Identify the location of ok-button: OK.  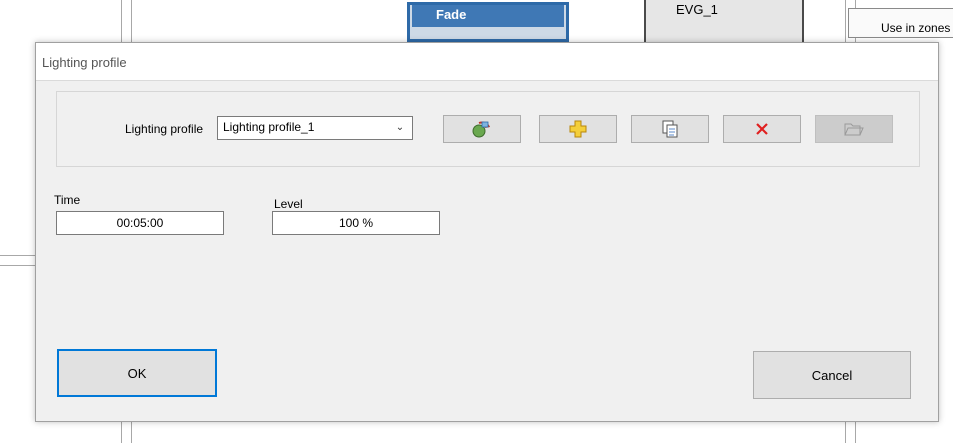
(137, 373).